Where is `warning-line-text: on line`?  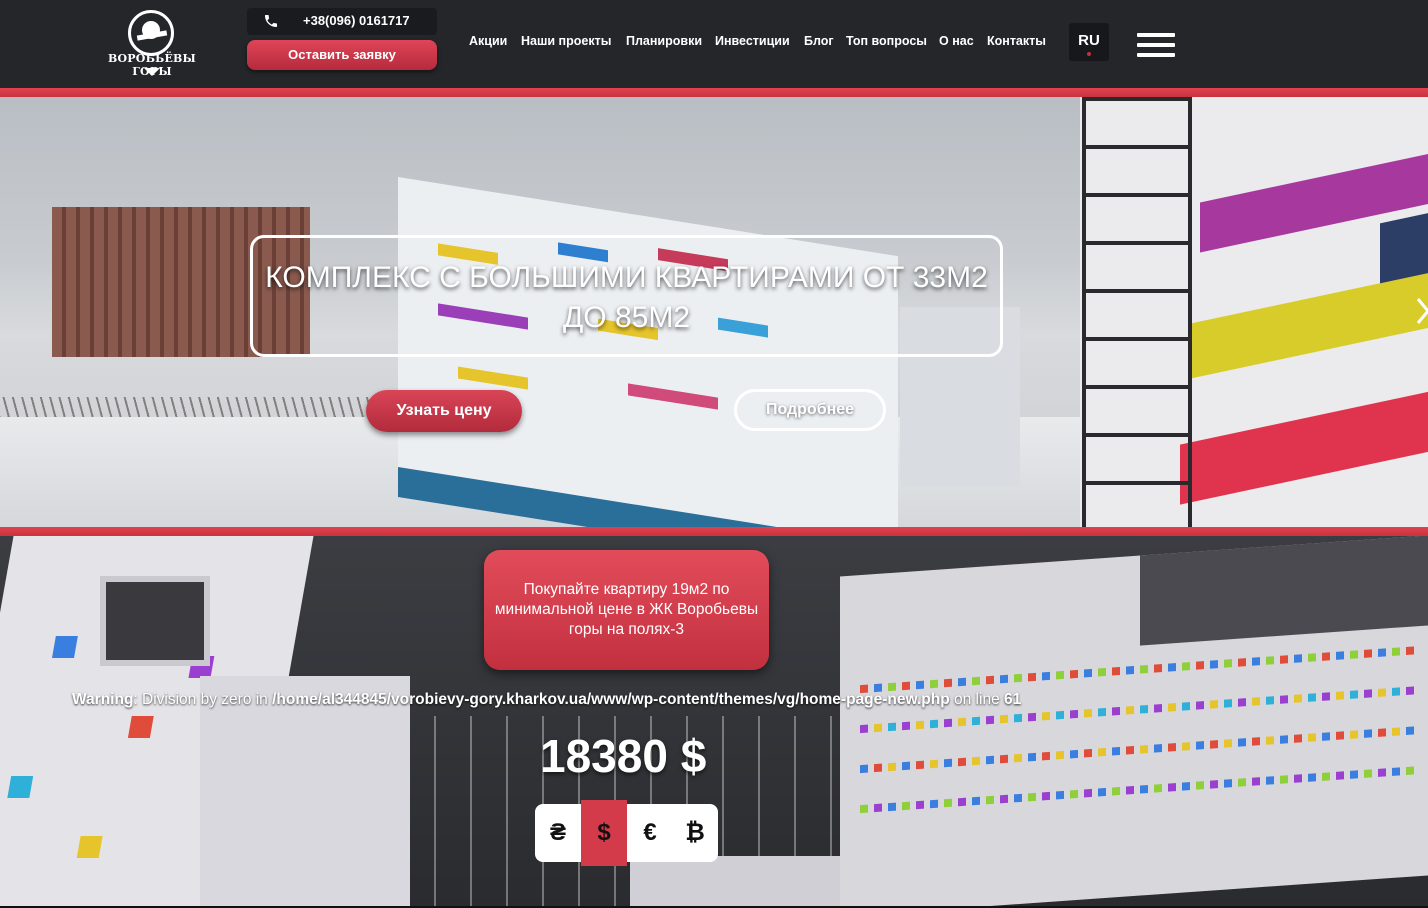 warning-line-text: on line is located at coordinates (976, 699).